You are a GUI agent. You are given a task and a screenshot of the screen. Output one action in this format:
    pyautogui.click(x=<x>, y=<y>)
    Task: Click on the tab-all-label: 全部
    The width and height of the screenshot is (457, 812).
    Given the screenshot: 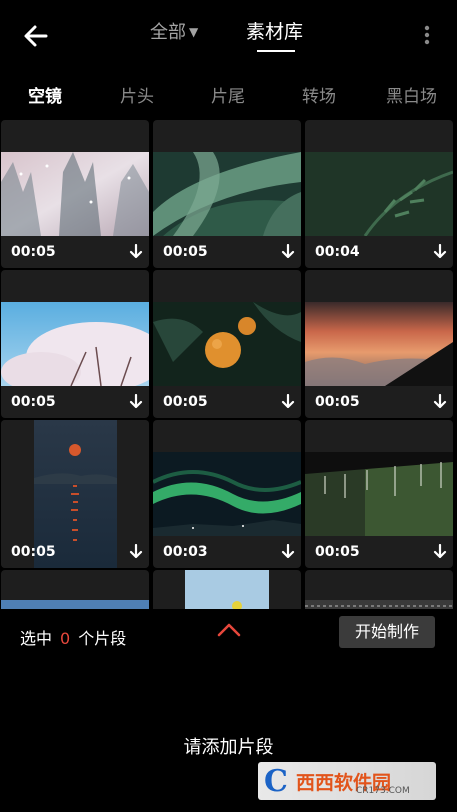 What is the action you would take?
    pyautogui.click(x=168, y=32)
    